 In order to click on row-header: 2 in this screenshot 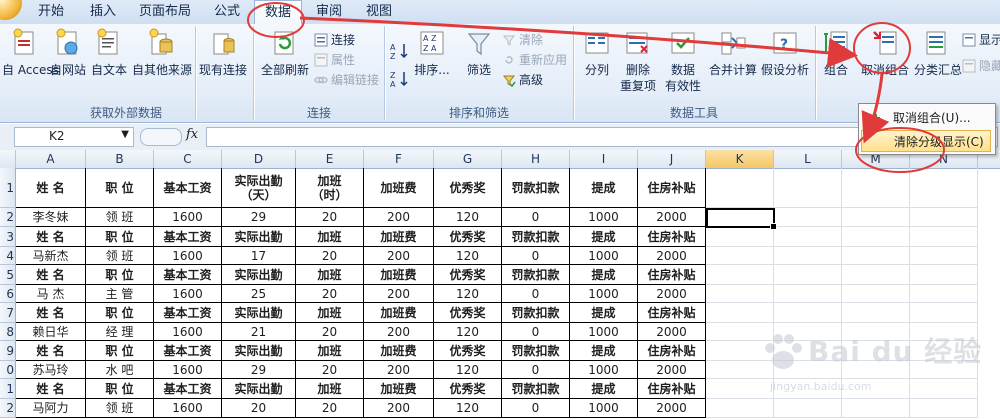, I will do `click(8, 408)`.